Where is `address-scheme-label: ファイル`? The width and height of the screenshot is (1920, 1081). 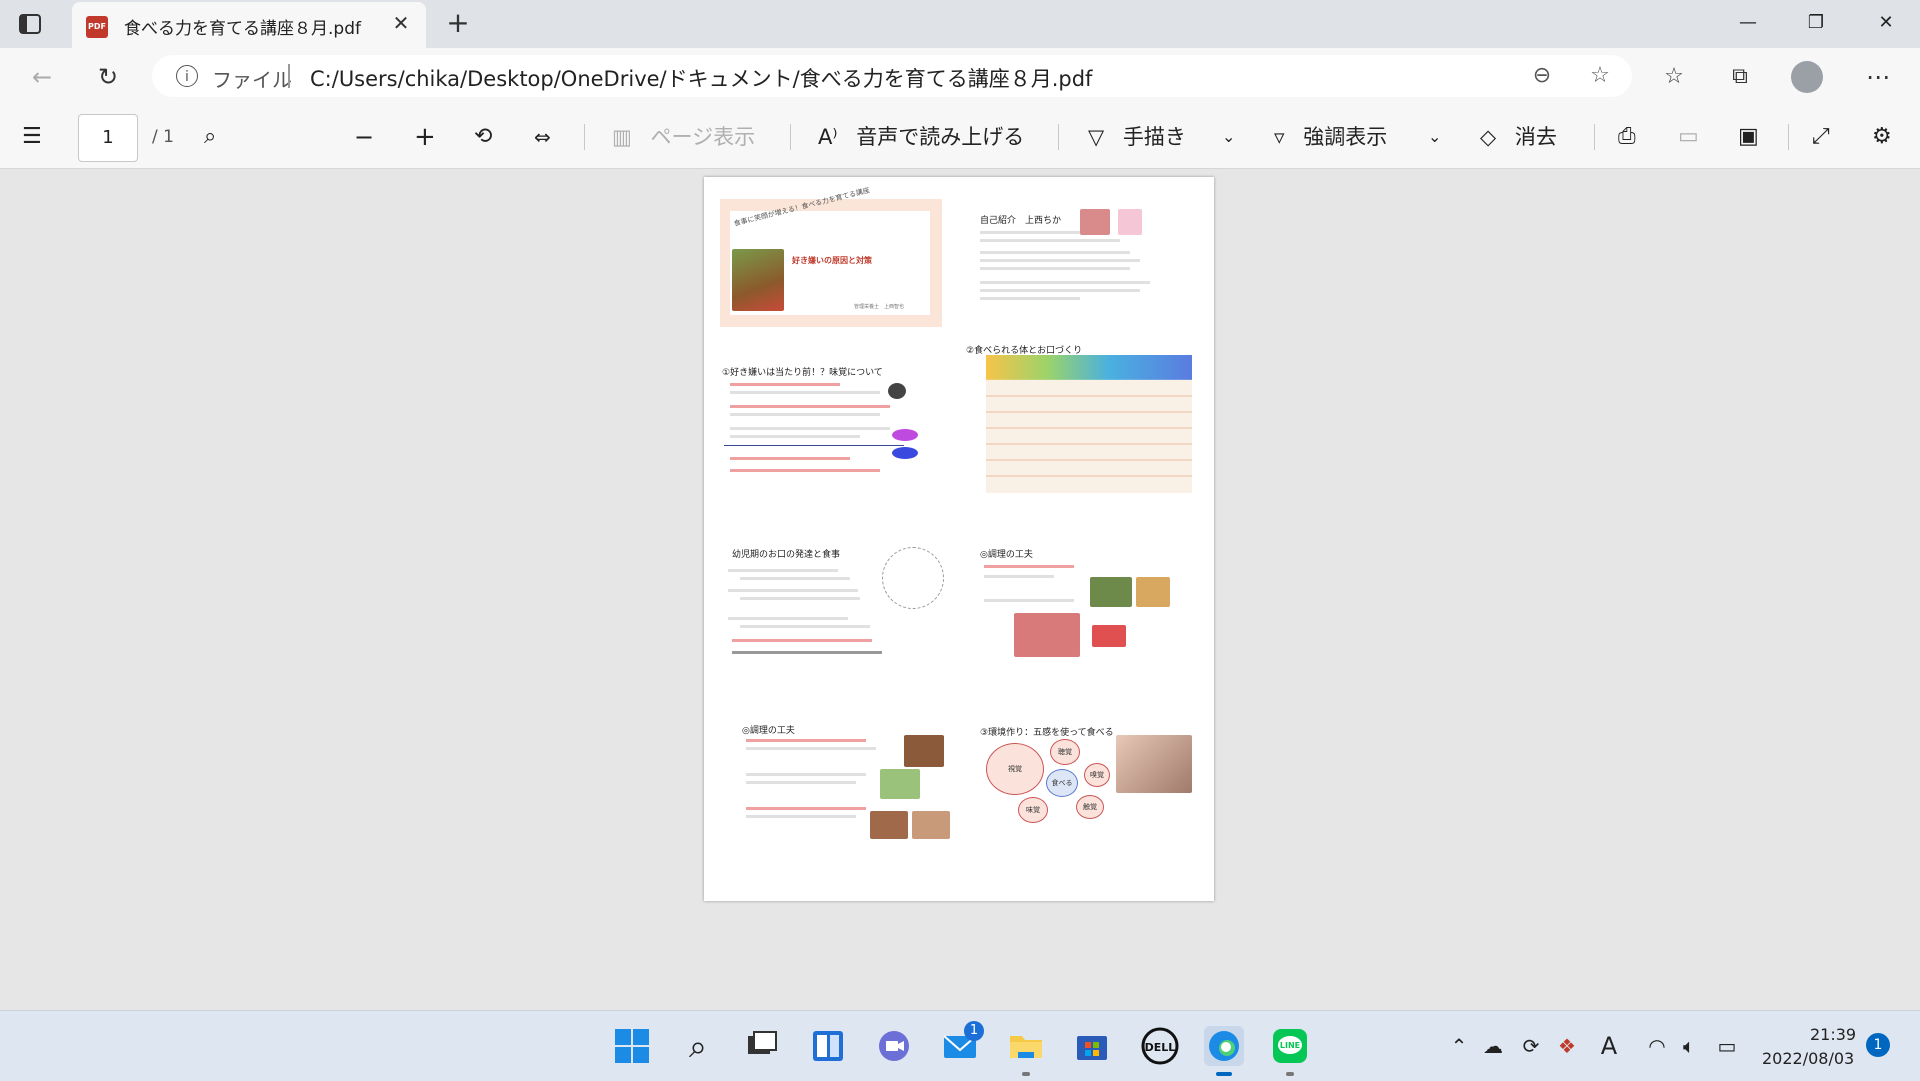 address-scheme-label: ファイル is located at coordinates (252, 80).